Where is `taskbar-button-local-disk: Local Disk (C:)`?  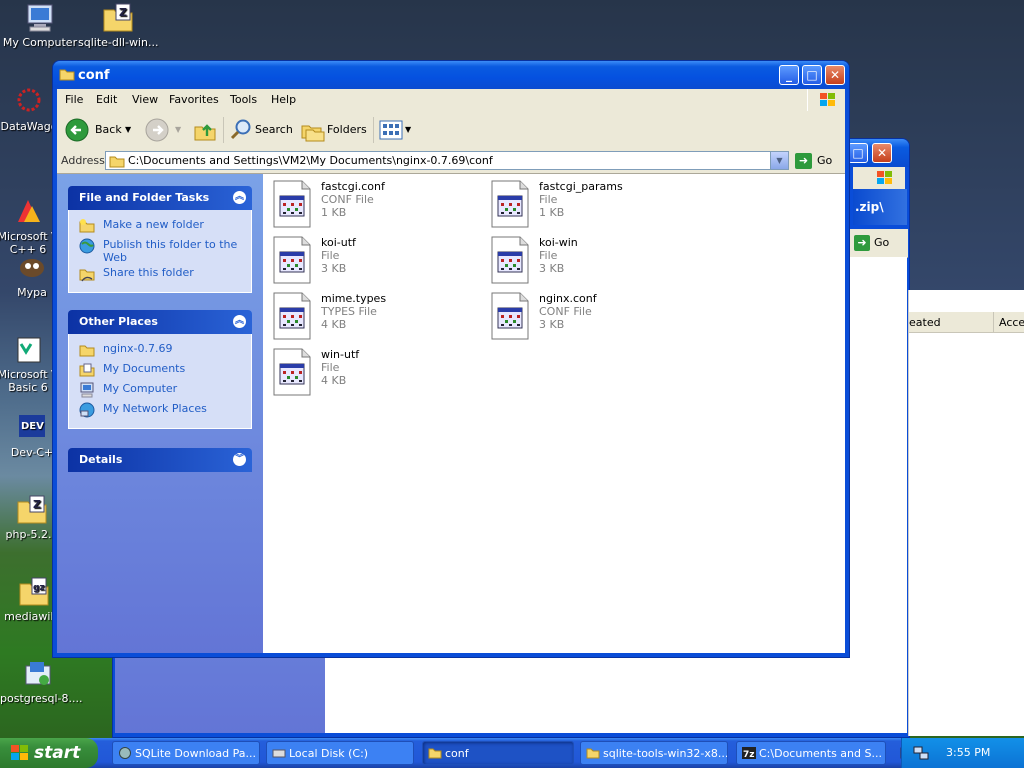 taskbar-button-local-disk: Local Disk (C:) is located at coordinates (340, 753).